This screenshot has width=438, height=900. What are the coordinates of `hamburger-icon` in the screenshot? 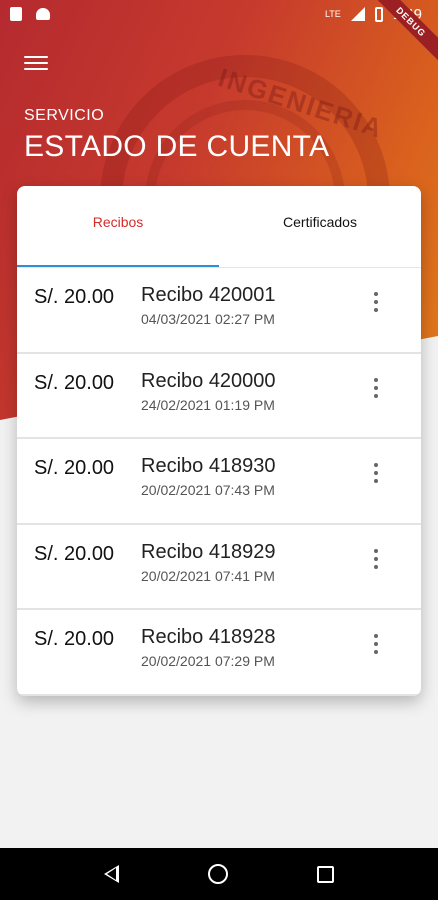 It's located at (36, 63).